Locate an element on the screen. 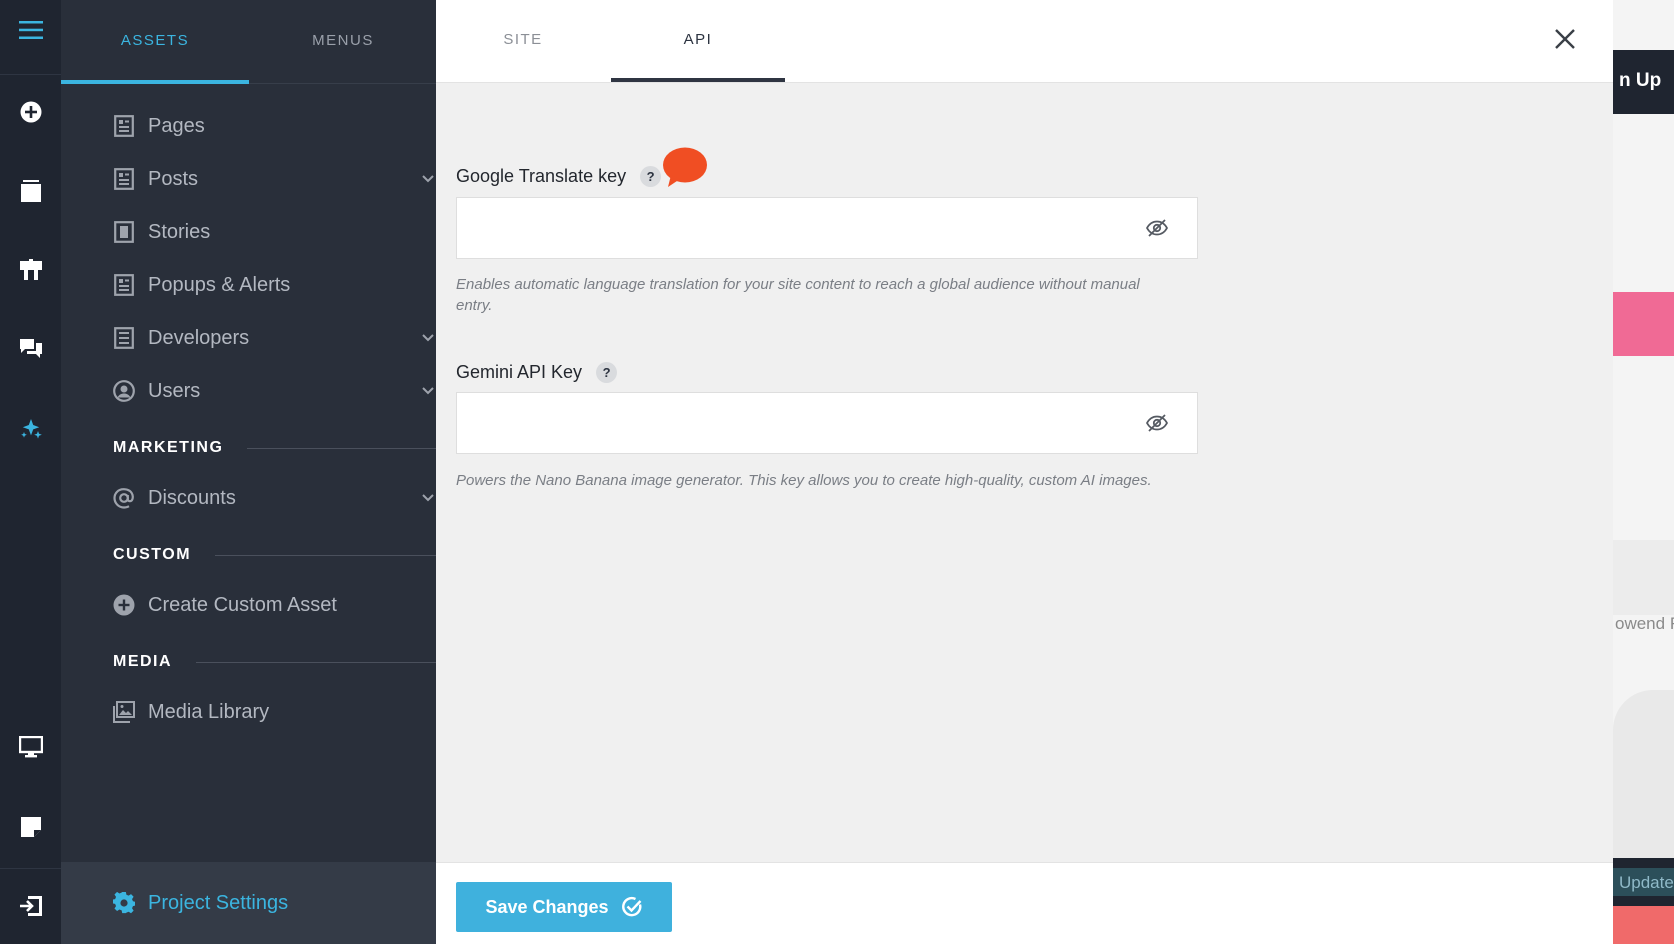 Image resolution: width=1674 pixels, height=945 pixels. tab-api: API is located at coordinates (698, 39).